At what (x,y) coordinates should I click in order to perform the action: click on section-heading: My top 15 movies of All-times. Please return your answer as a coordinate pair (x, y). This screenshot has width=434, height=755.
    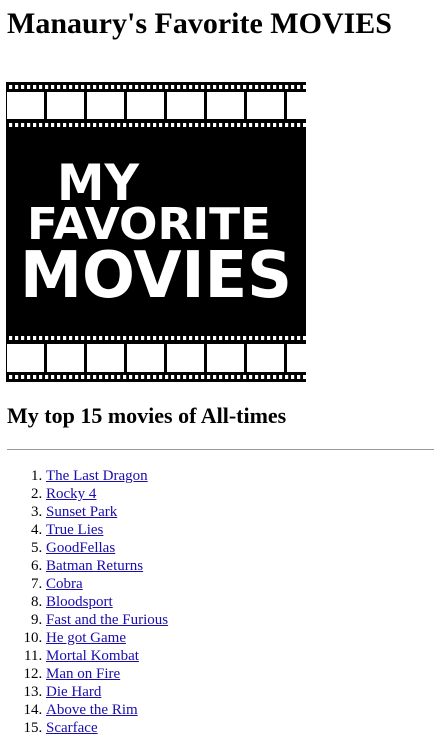
    Looking at the image, I should click on (147, 415).